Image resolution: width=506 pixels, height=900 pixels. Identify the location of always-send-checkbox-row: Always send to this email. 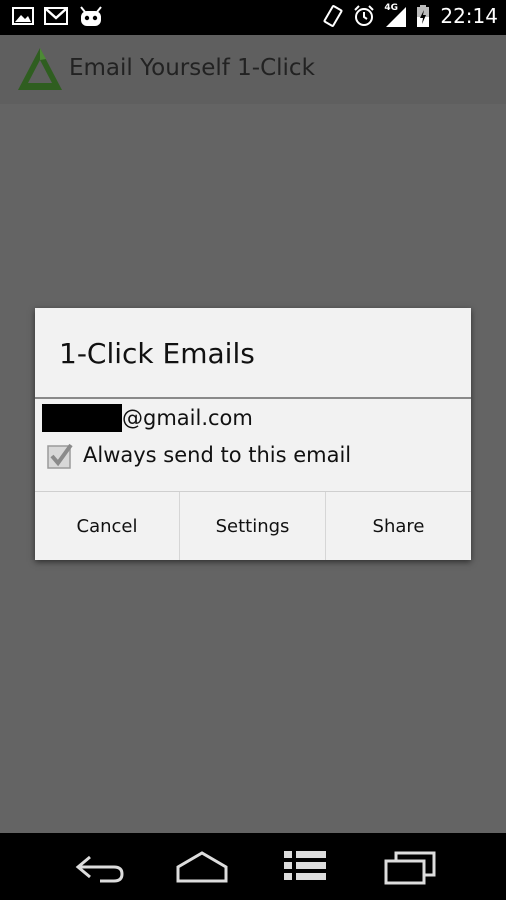
(198, 455).